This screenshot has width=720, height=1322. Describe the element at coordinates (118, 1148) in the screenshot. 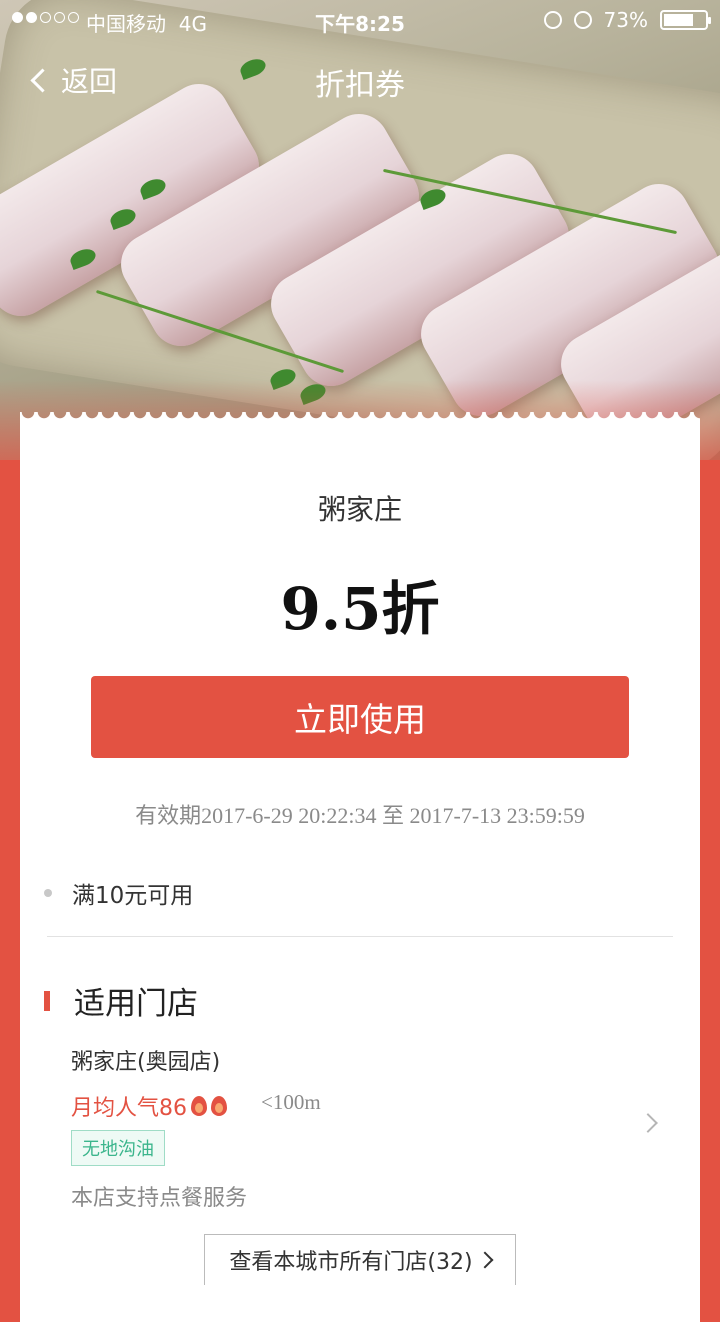

I see `store-tag: 无地沟油` at that location.